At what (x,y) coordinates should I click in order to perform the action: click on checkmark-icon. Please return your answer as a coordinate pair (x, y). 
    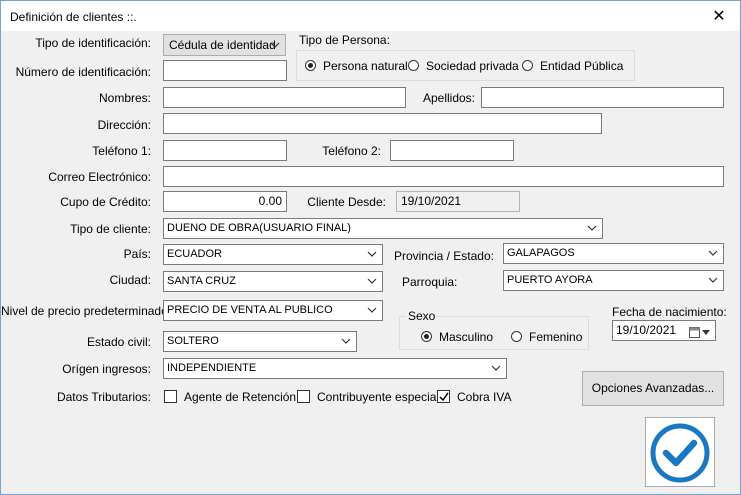
    Looking at the image, I should click on (444, 397).